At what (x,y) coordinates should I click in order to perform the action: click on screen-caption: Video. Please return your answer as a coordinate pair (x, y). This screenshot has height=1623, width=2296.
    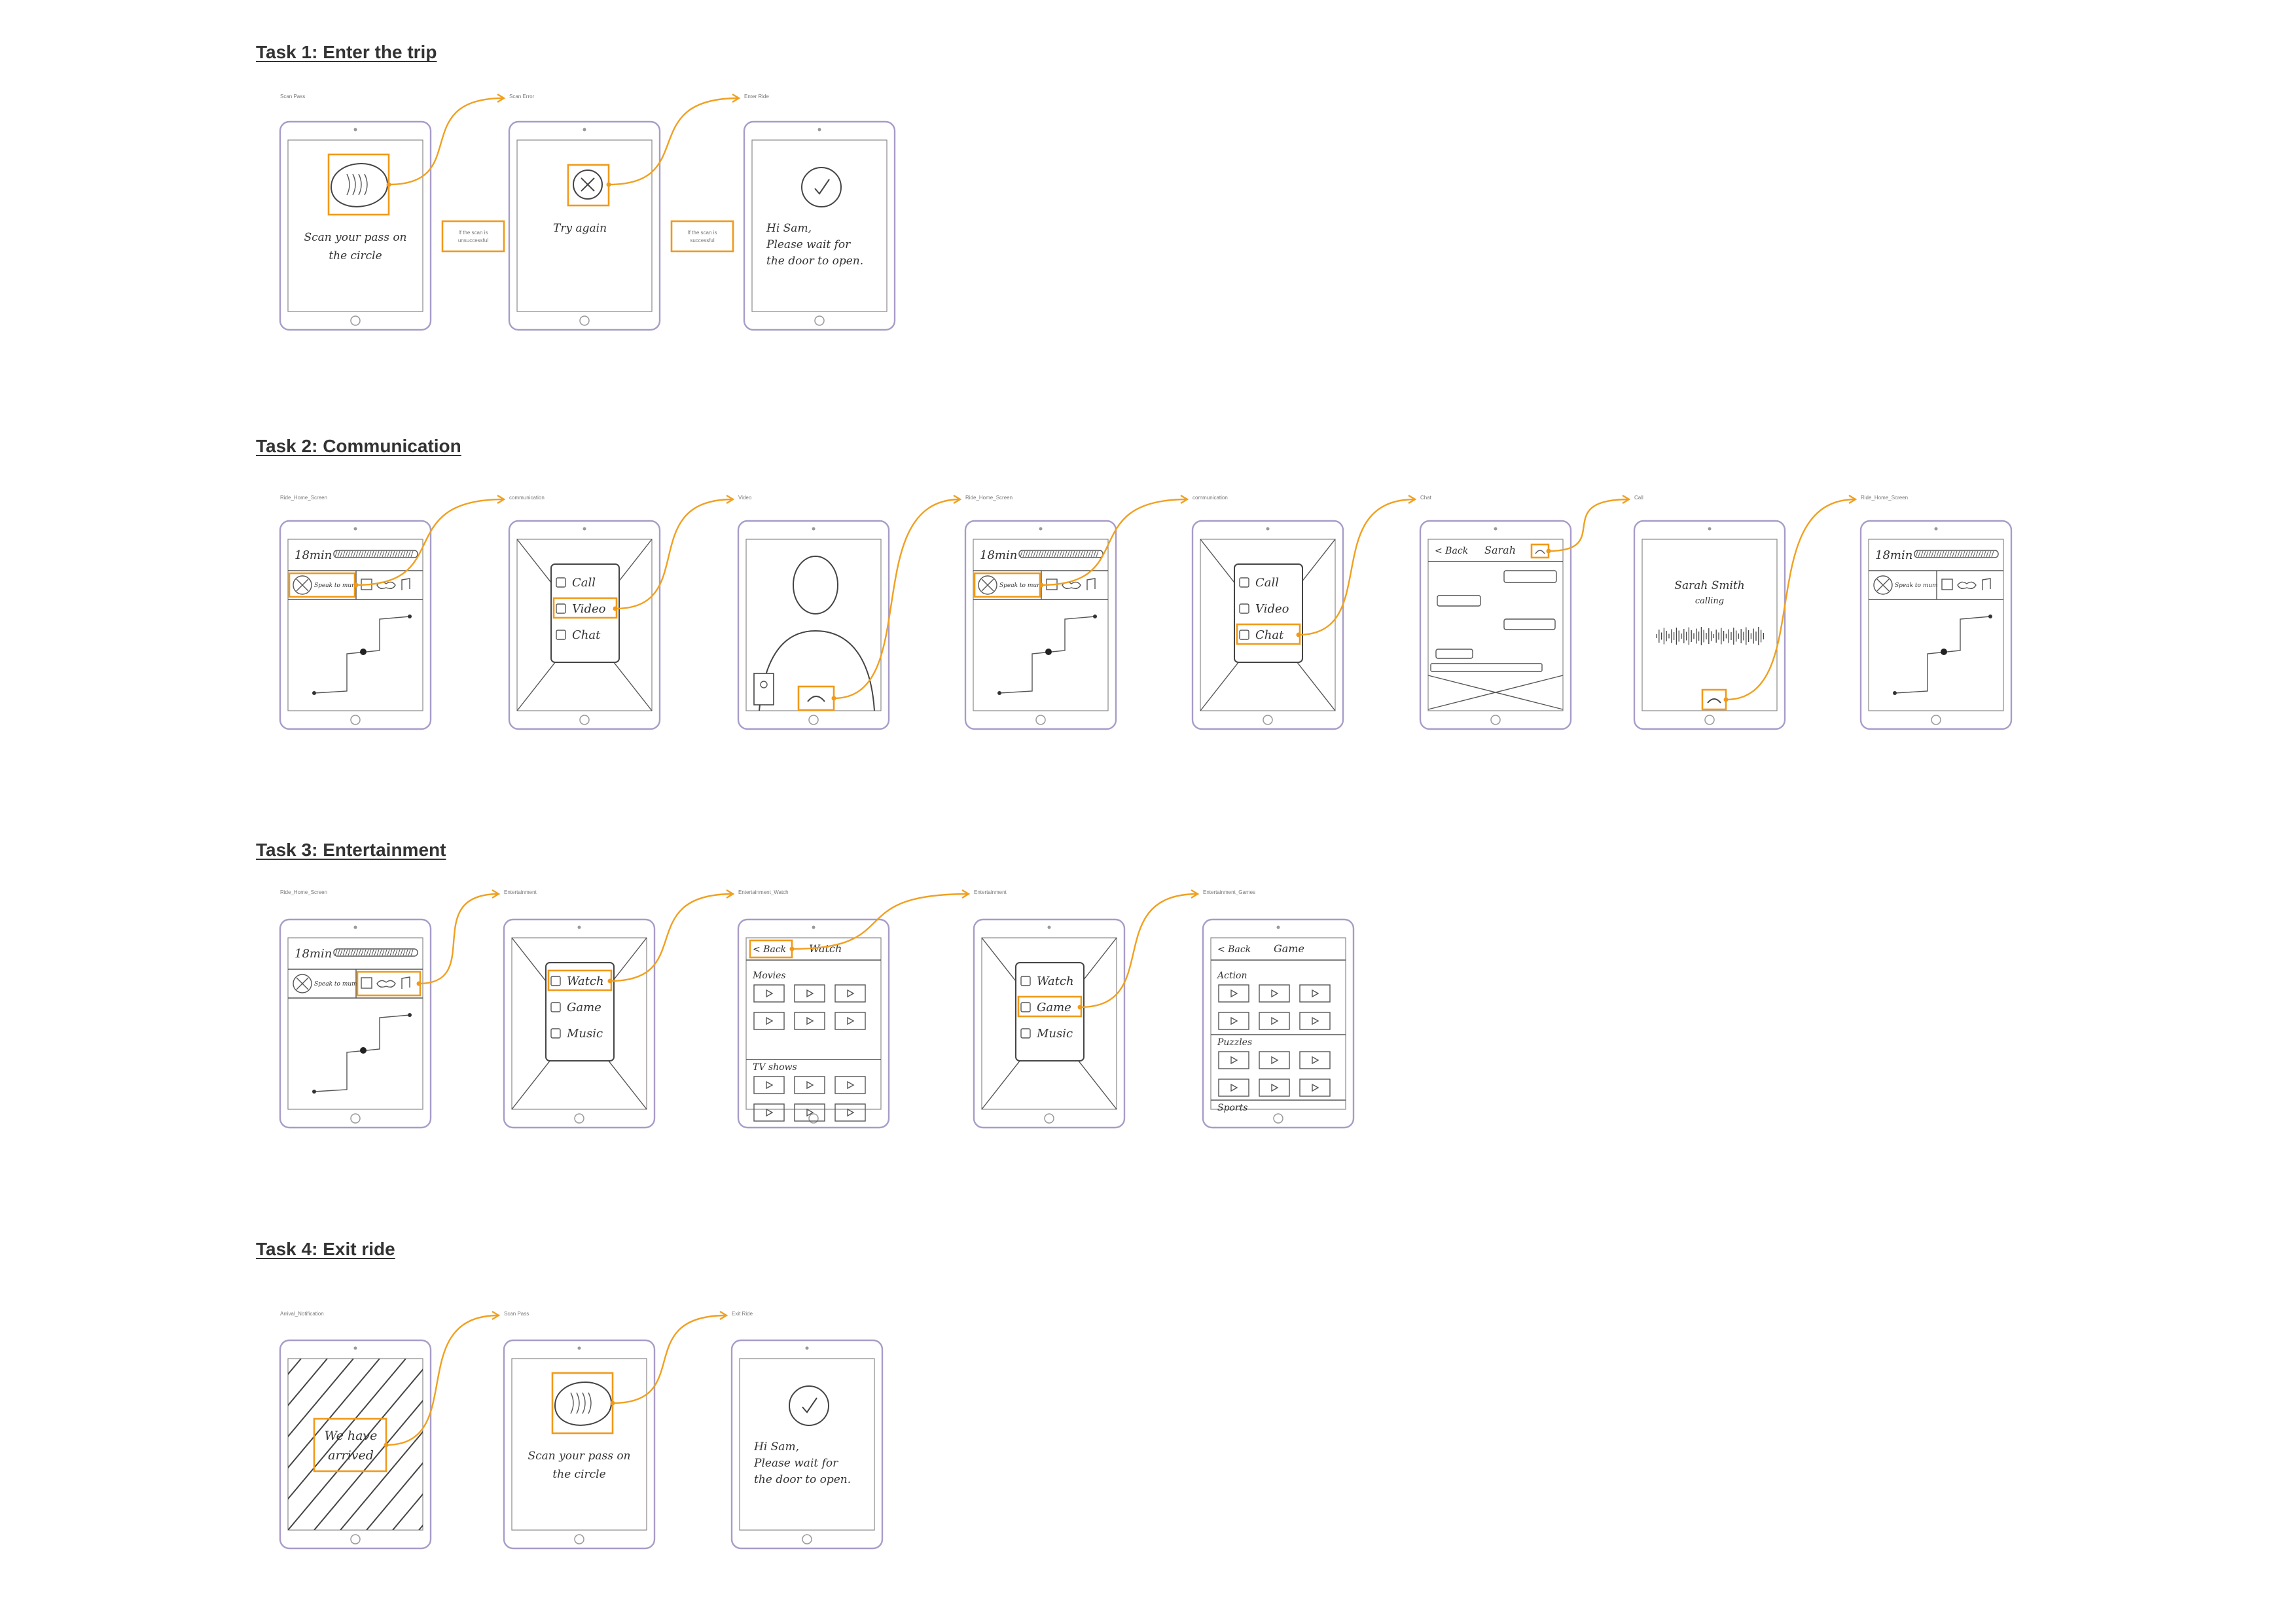
    Looking at the image, I should click on (745, 498).